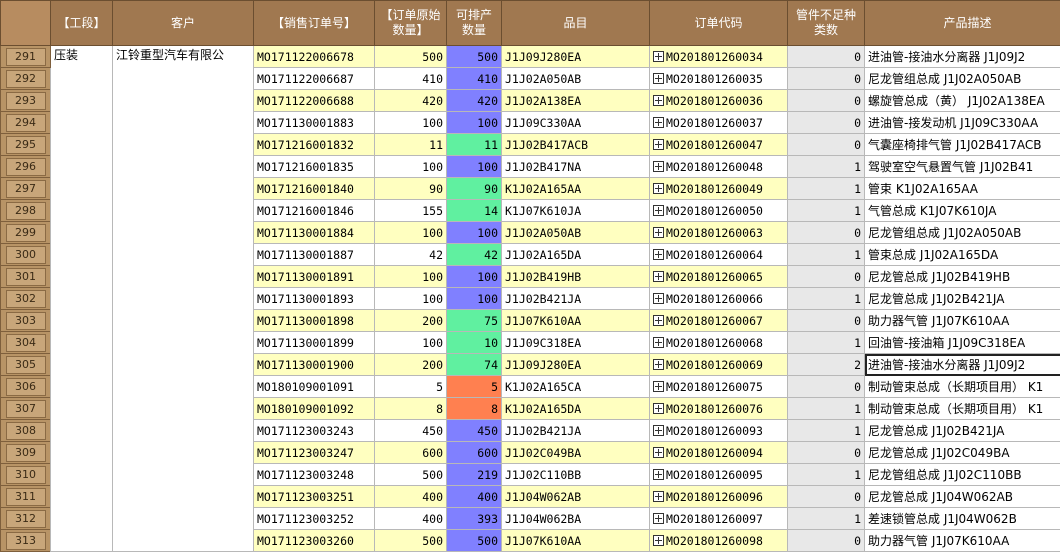 Image resolution: width=1060 pixels, height=560 pixels. Describe the element at coordinates (962, 166) in the screenshot. I see `description-cell: 驾驶室空气悬置气管 J1J02B41` at that location.